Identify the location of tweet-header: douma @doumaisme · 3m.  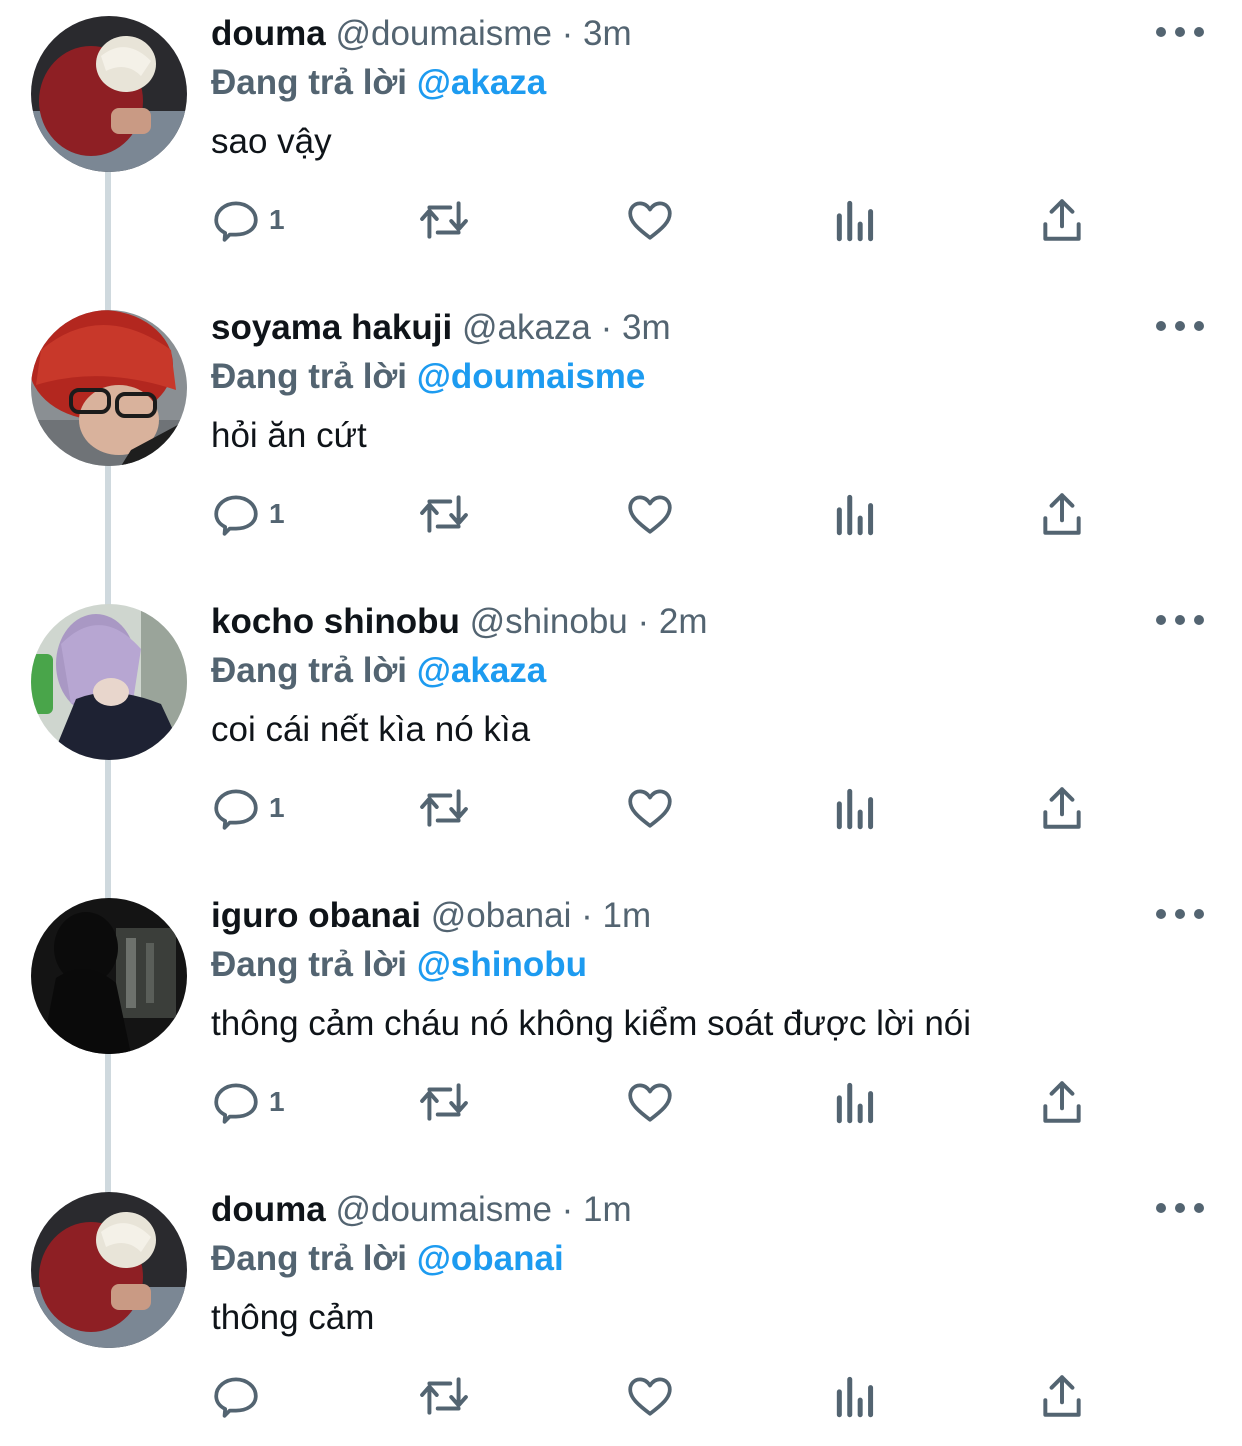
(421, 34).